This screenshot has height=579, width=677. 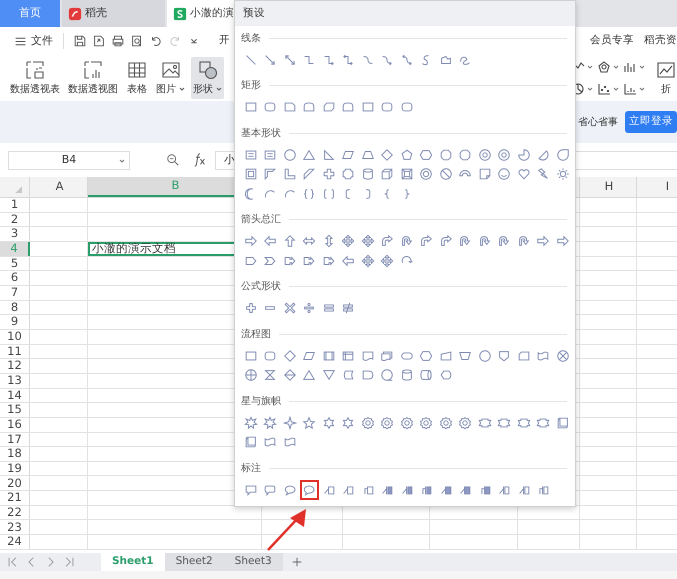 I want to click on row-header: 7, so click(x=15, y=293).